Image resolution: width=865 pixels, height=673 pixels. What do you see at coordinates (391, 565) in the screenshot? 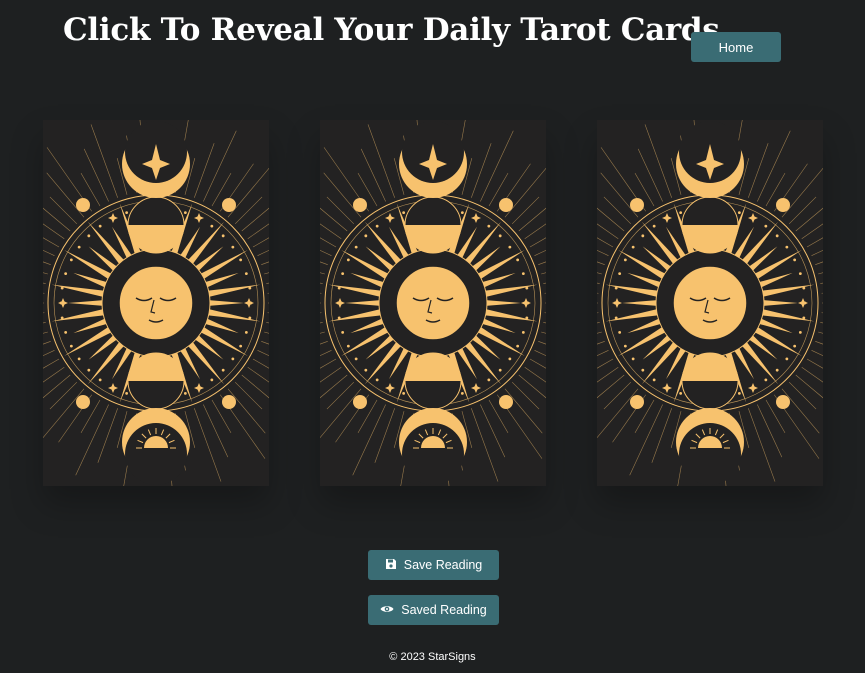
I see `floppy-disk-icon` at bounding box center [391, 565].